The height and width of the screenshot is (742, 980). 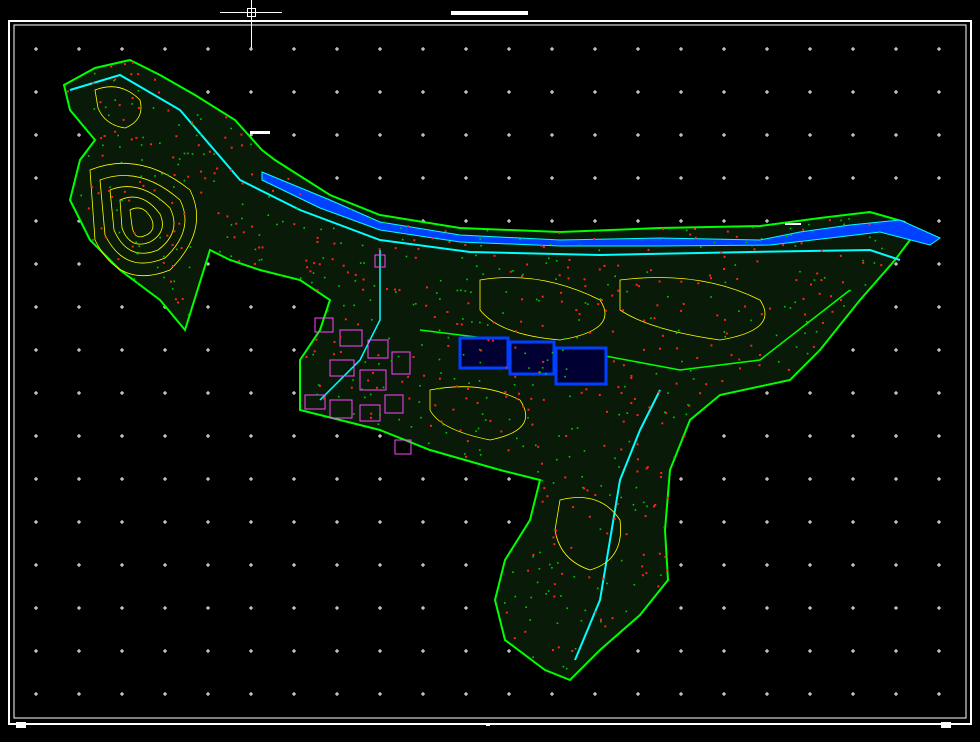 What do you see at coordinates (488, 725) in the screenshot?
I see `bottom-center-tick` at bounding box center [488, 725].